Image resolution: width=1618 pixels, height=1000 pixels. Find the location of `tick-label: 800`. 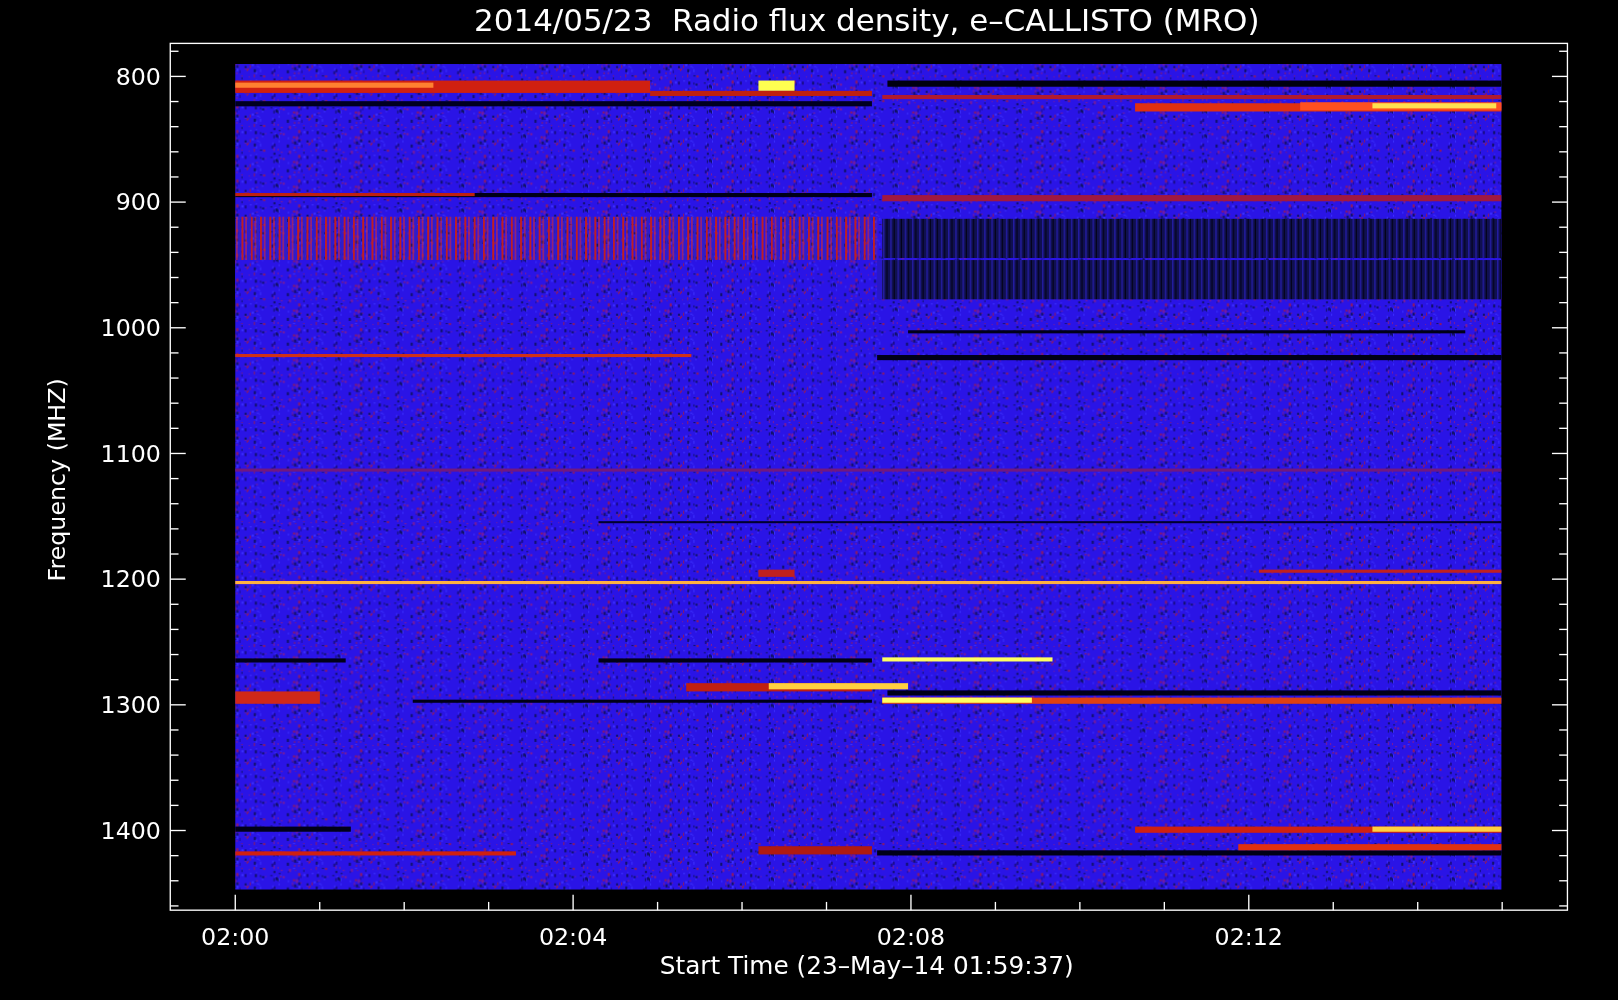

tick-label: 800 is located at coordinates (138, 76).